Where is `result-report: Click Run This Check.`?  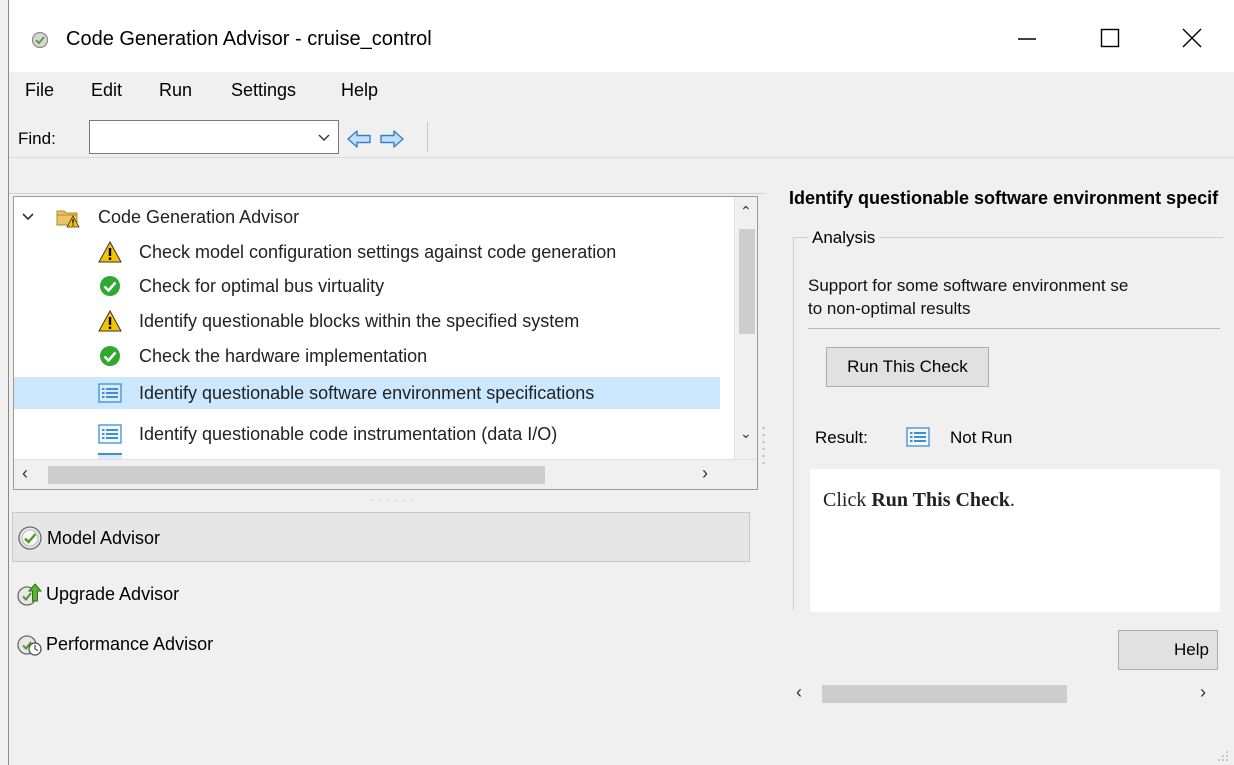 result-report: Click Run This Check. is located at coordinates (1015, 540).